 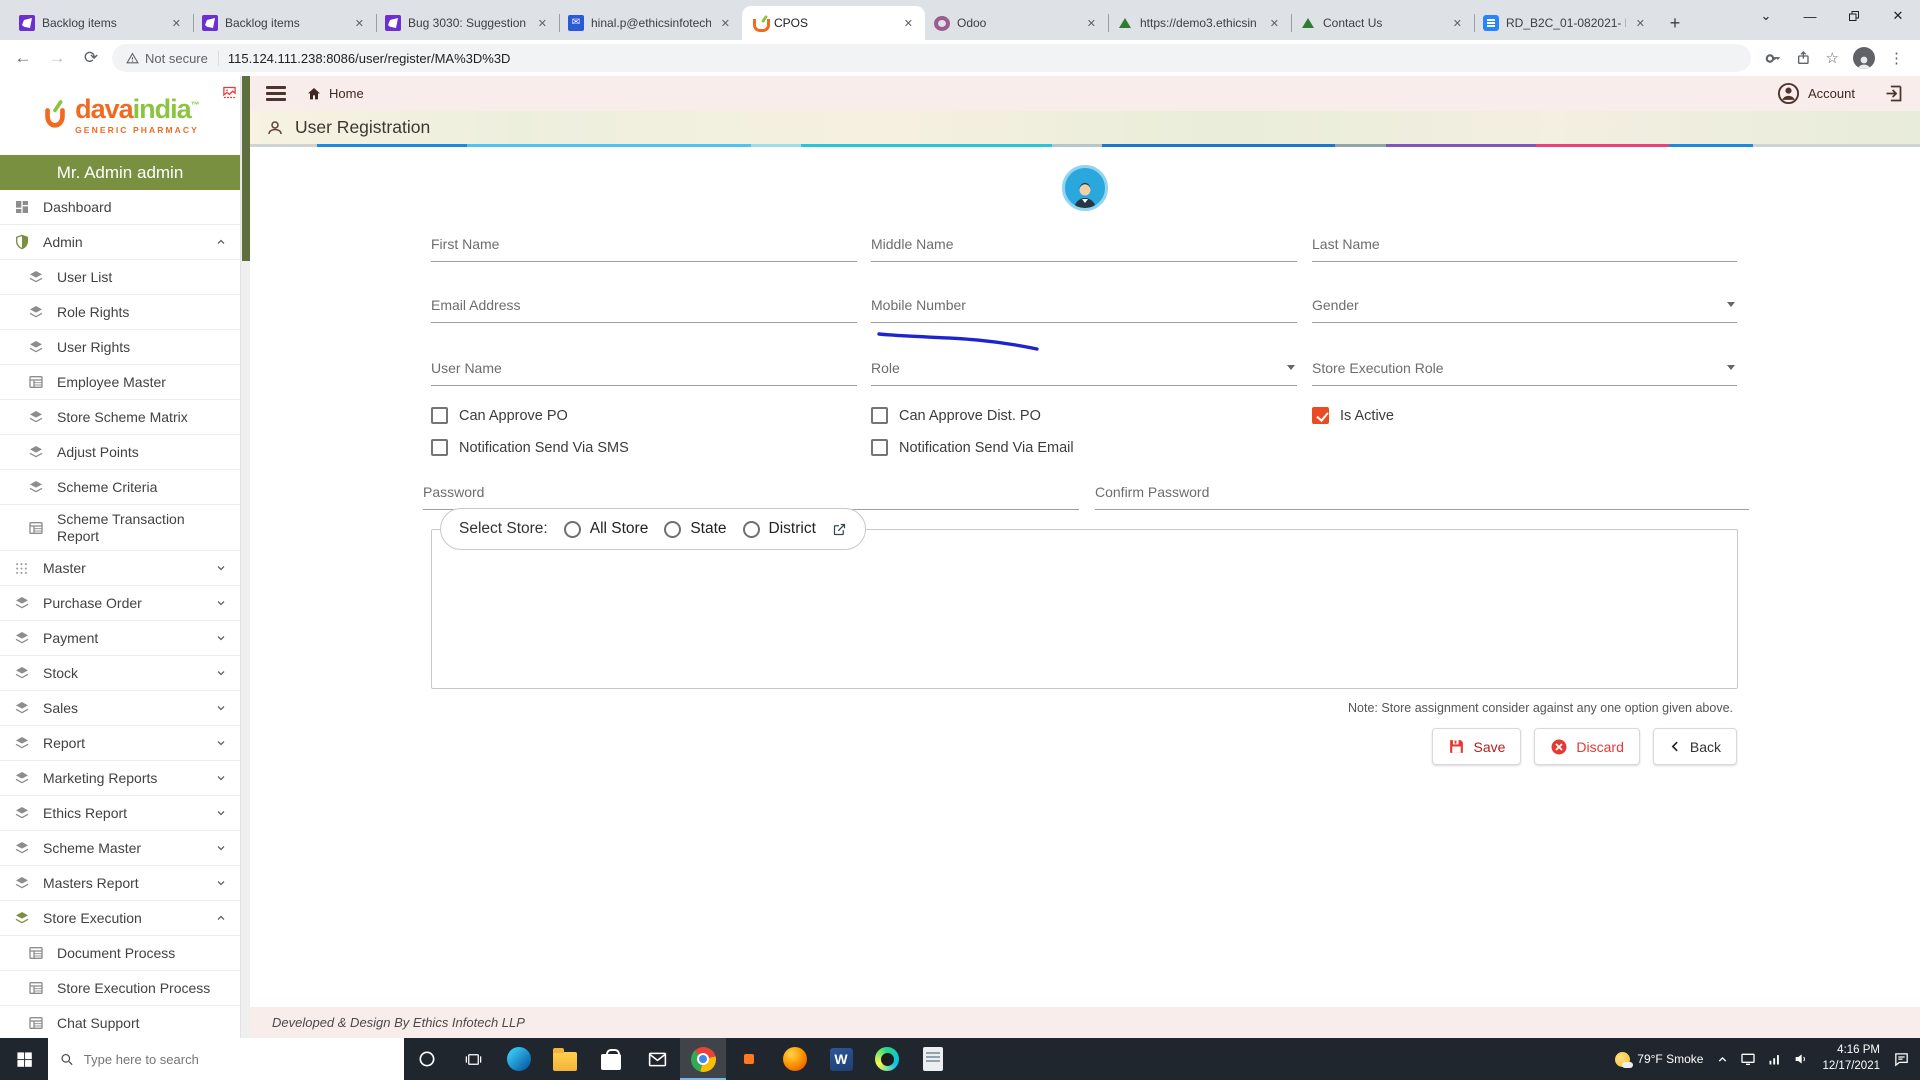 What do you see at coordinates (1854, 16) in the screenshot?
I see `window-restore-button` at bounding box center [1854, 16].